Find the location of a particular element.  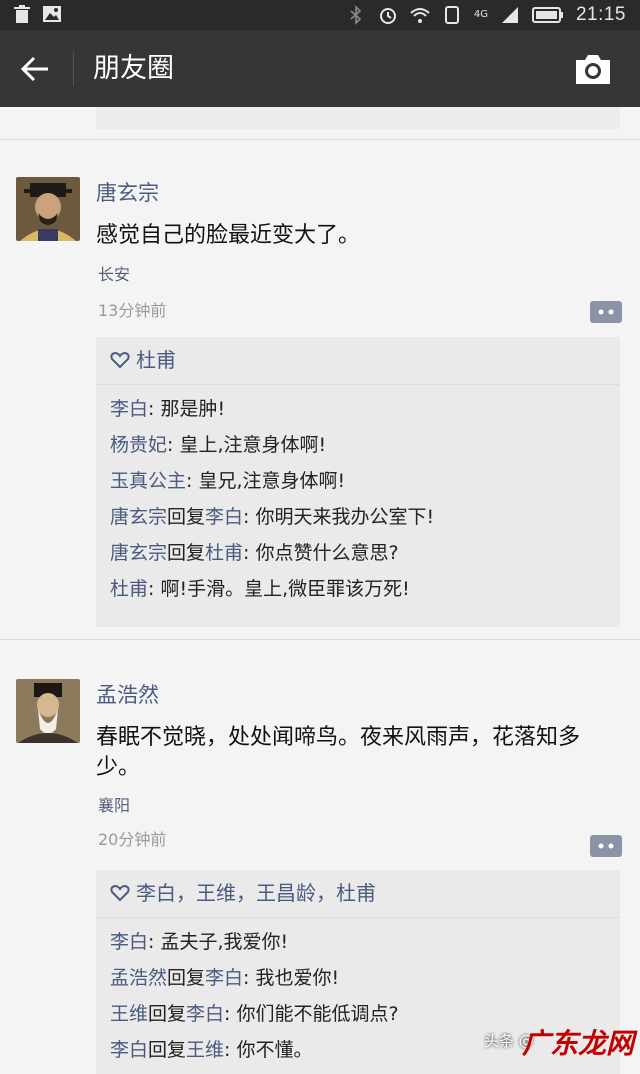

likes-names: 李白，王维，王昌龄，杜甫 is located at coordinates (256, 893).